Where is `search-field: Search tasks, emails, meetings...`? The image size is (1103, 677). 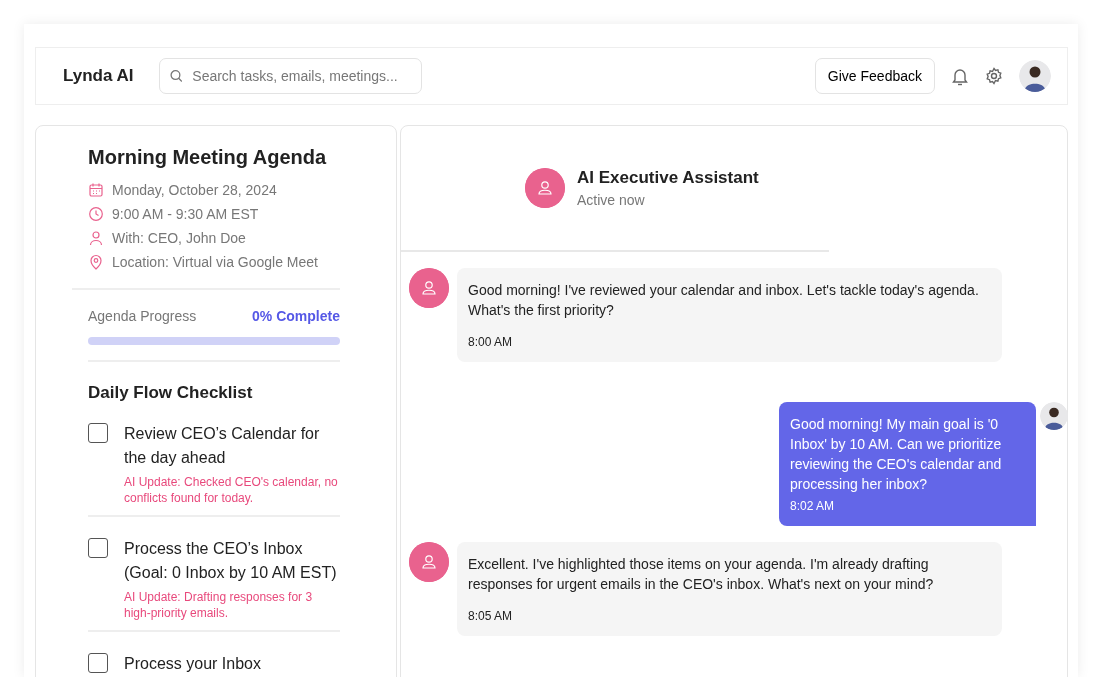
search-field: Search tasks, emails, meetings... is located at coordinates (290, 76).